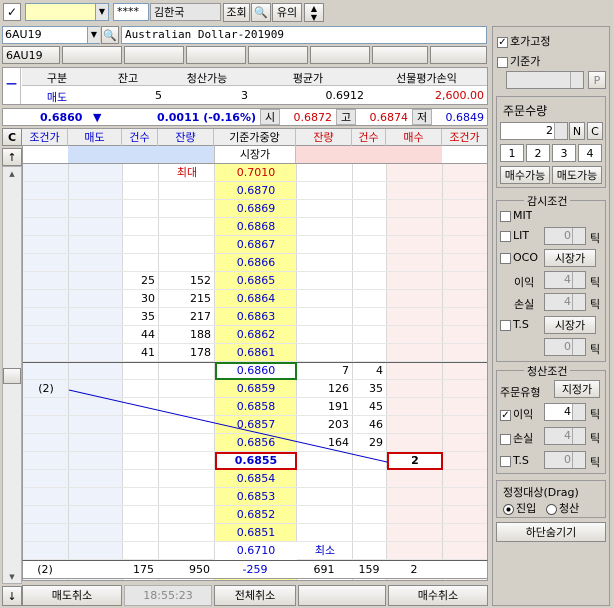 The image size is (613, 608). Describe the element at coordinates (12, 137) in the screenshot. I see `grid-c-button: C` at that location.